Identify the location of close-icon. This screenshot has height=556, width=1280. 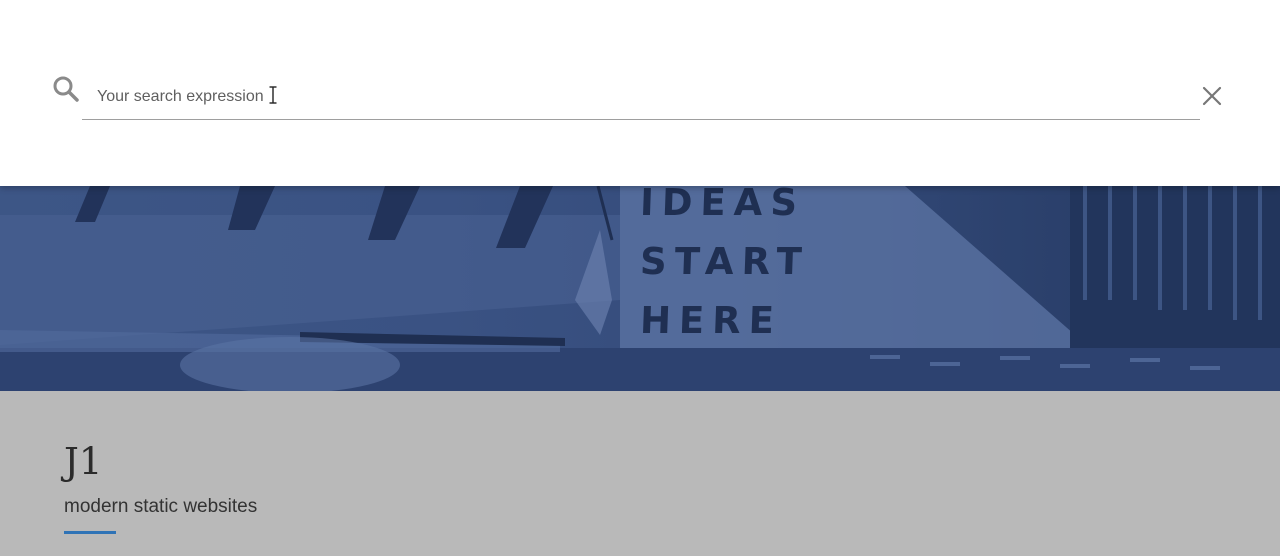
(1212, 96).